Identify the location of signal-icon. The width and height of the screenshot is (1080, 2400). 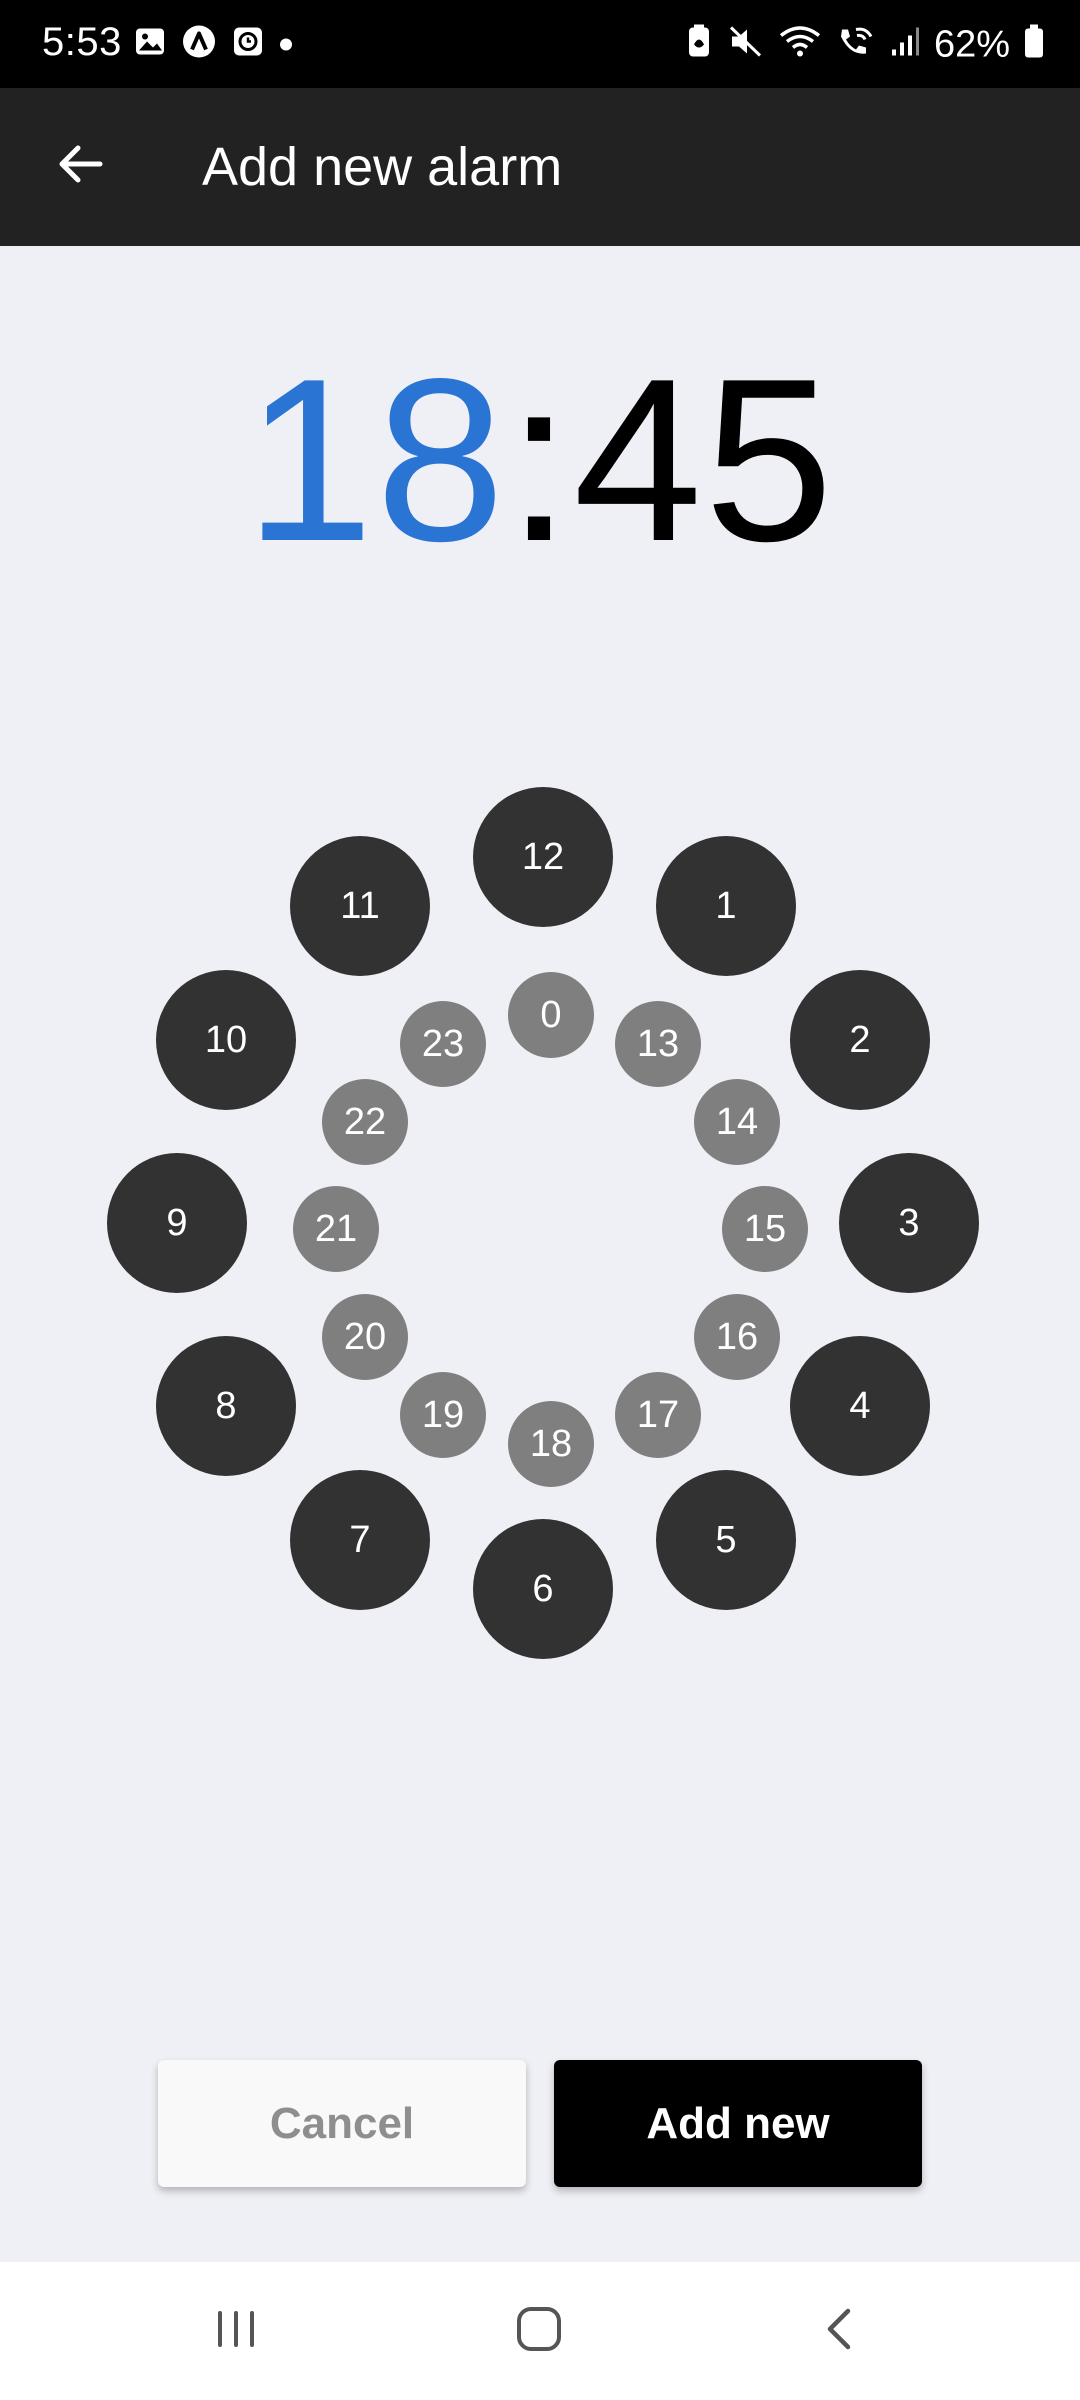
(905, 44).